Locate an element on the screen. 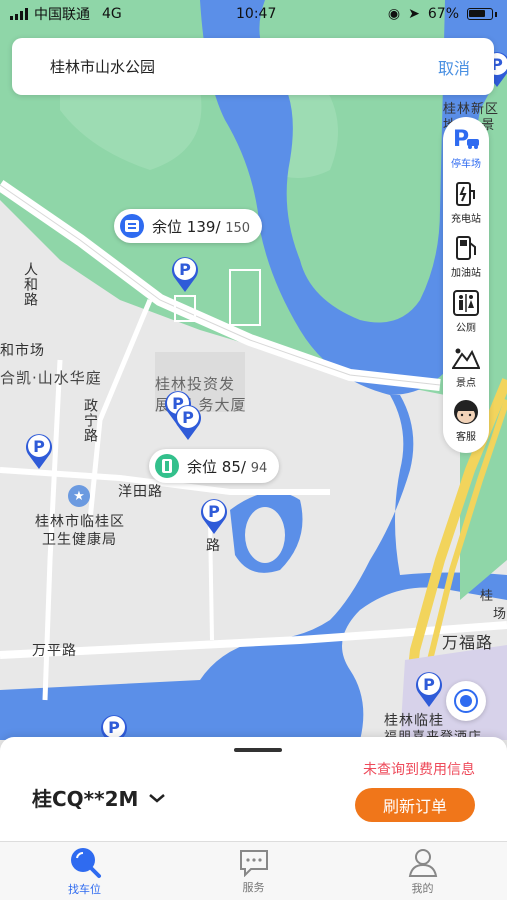 The width and height of the screenshot is (507, 900). category-gas: 加油站 is located at coordinates (466, 261).